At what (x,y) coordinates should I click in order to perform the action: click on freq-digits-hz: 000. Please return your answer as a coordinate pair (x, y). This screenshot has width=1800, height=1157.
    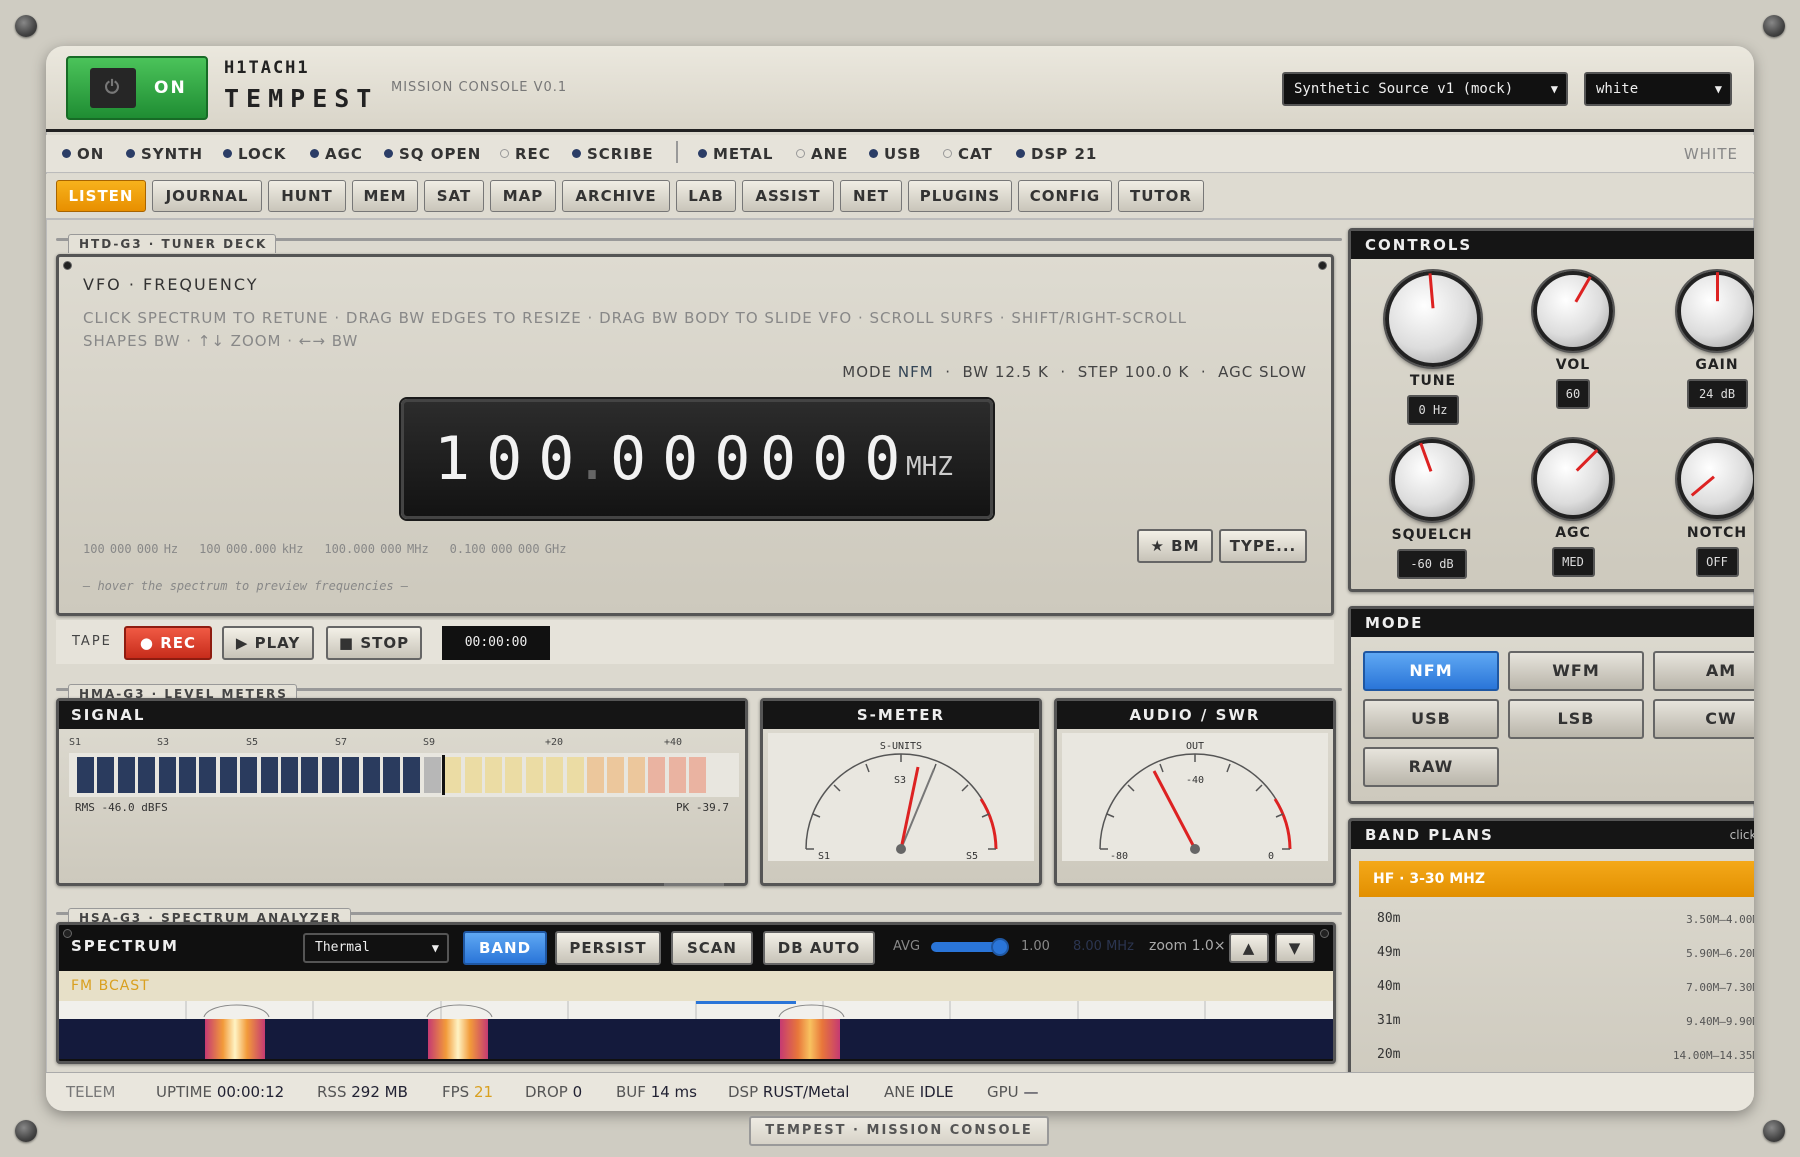
    Looking at the image, I should click on (838, 459).